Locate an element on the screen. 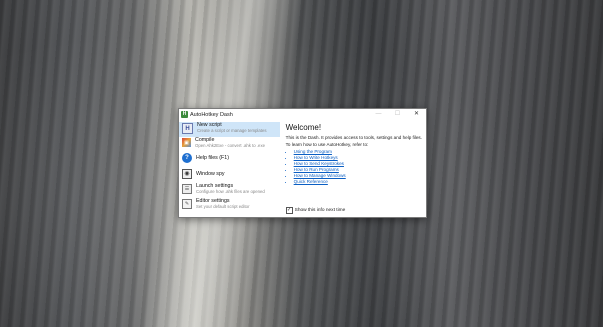  link-how-to-run-programs: How to Run Programs is located at coordinates (316, 169).